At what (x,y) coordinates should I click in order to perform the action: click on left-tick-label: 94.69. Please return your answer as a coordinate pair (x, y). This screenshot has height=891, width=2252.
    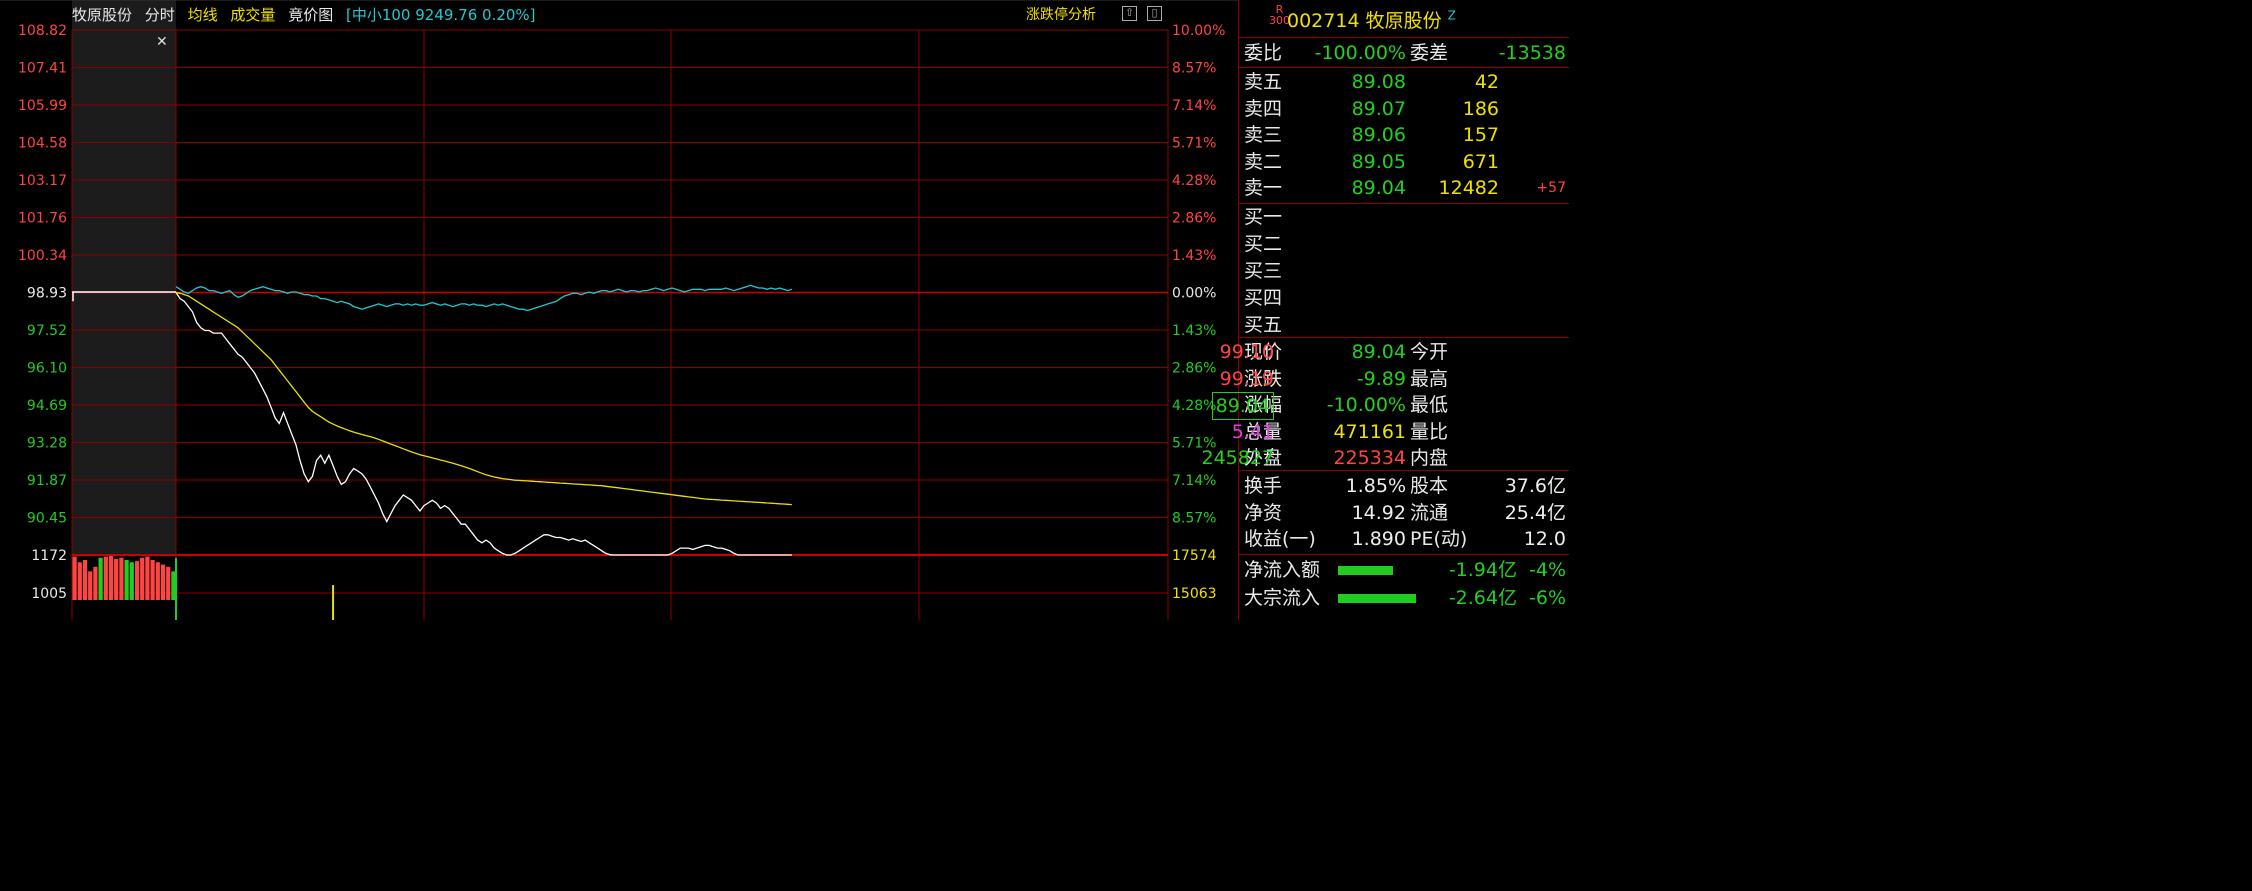
    Looking at the image, I should click on (47, 406).